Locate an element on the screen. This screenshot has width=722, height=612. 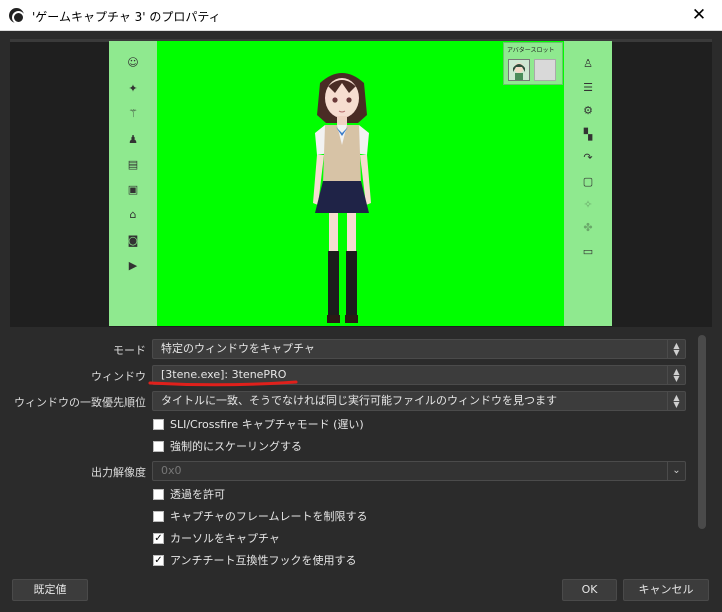
anti-cheat-hook-checkbox: ✓ アンチチート互換性フックを使用する is located at coordinates (255, 560).